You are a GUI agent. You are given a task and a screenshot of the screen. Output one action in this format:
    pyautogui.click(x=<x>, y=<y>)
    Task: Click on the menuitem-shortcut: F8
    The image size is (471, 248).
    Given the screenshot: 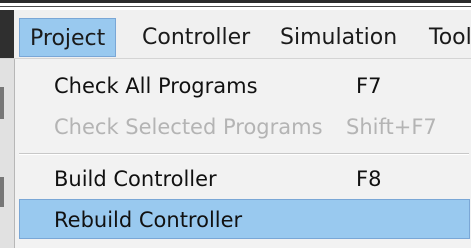 What is the action you would take?
    pyautogui.click(x=369, y=179)
    